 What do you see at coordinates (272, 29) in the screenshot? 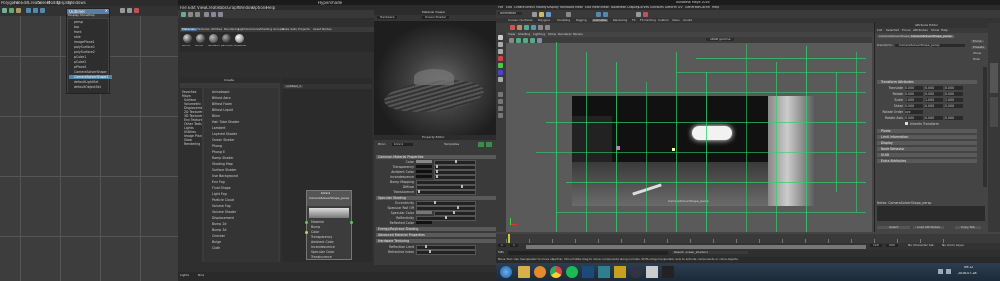
I see `tab-shading-groups: Shading Groups` at bounding box center [272, 29].